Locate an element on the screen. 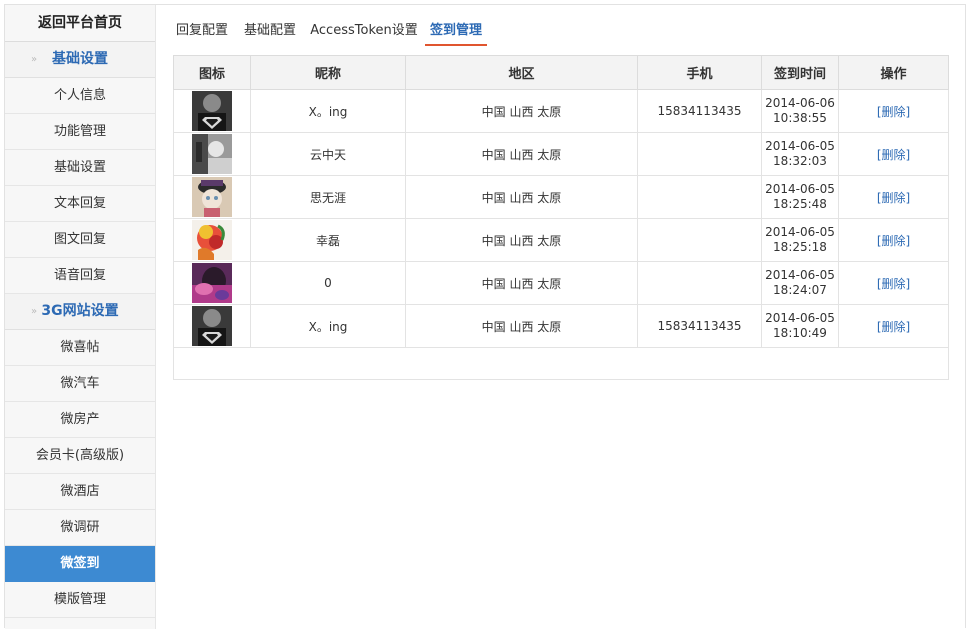 The height and width of the screenshot is (629, 968). nickname-cell: 0 is located at coordinates (328, 283).